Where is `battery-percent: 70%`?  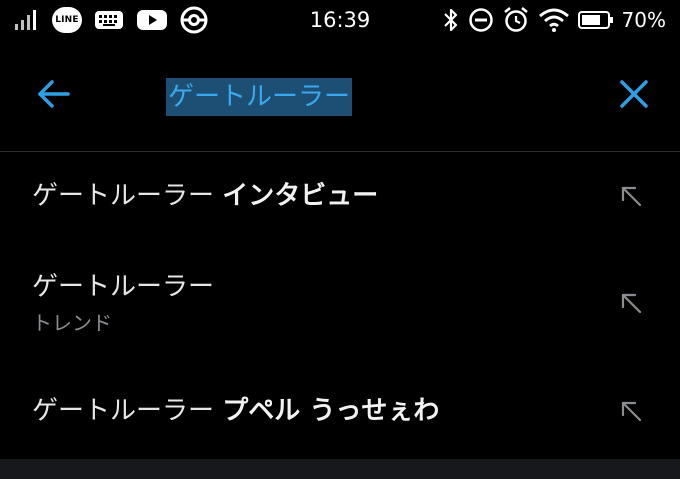
battery-percent: 70% is located at coordinates (643, 20).